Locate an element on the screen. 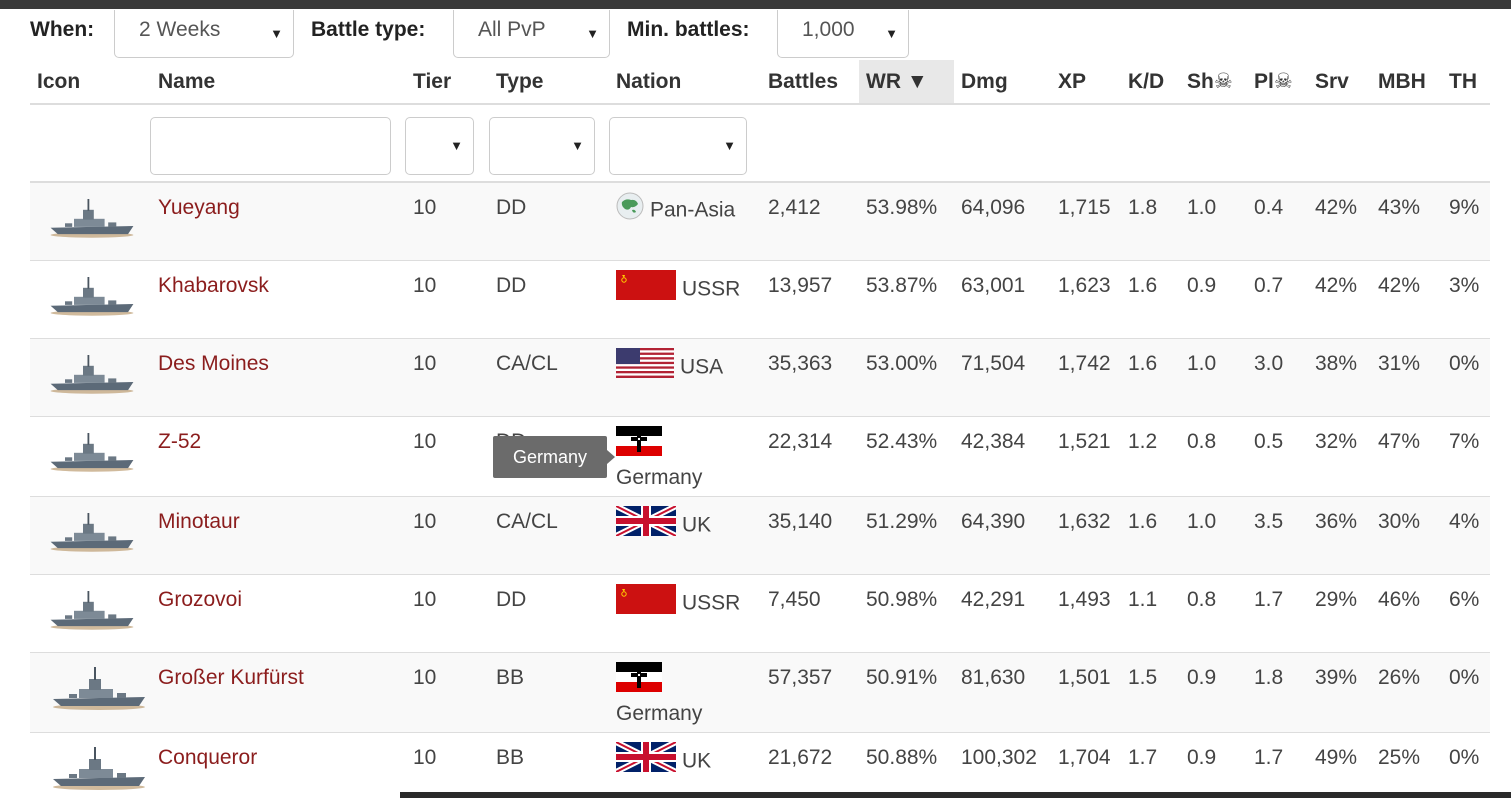 The height and width of the screenshot is (798, 1511). col-kd: K/D is located at coordinates (1150, 82).